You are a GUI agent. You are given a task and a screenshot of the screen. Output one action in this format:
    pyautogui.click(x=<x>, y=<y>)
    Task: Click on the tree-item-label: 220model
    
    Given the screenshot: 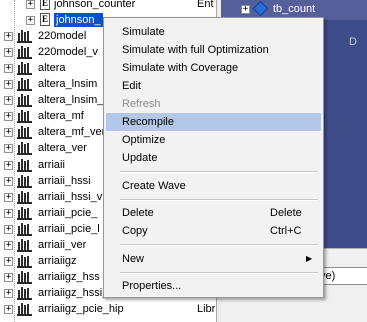 What is the action you would take?
    pyautogui.click(x=62, y=36)
    